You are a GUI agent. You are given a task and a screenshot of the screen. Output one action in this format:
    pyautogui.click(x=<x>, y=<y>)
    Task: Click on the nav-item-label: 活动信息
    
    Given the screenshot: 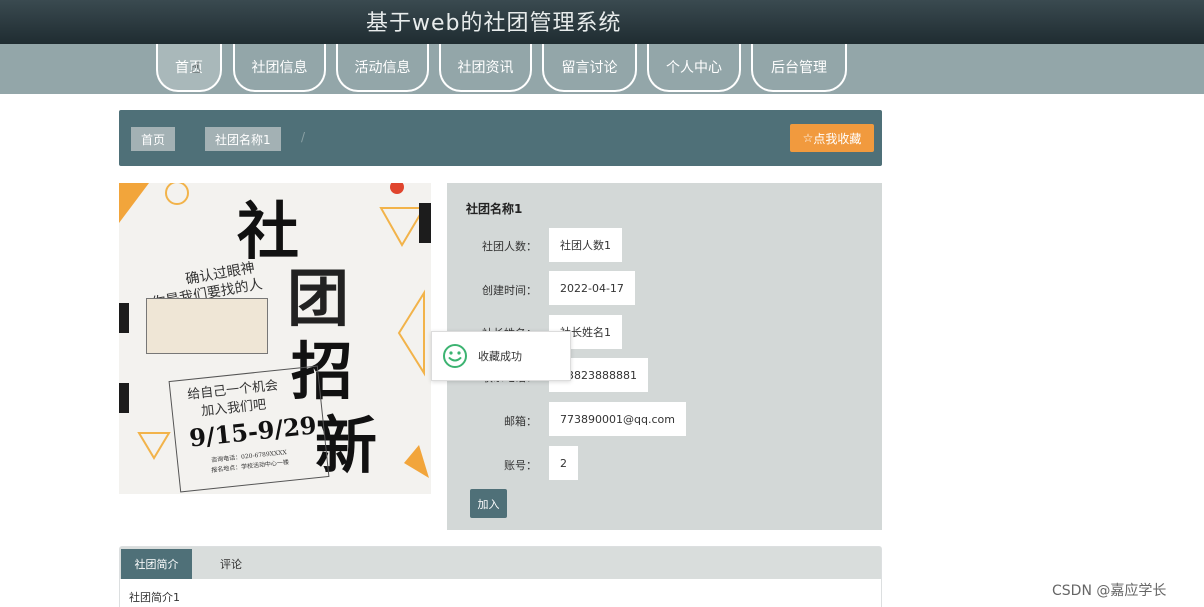 What is the action you would take?
    pyautogui.click(x=382, y=68)
    